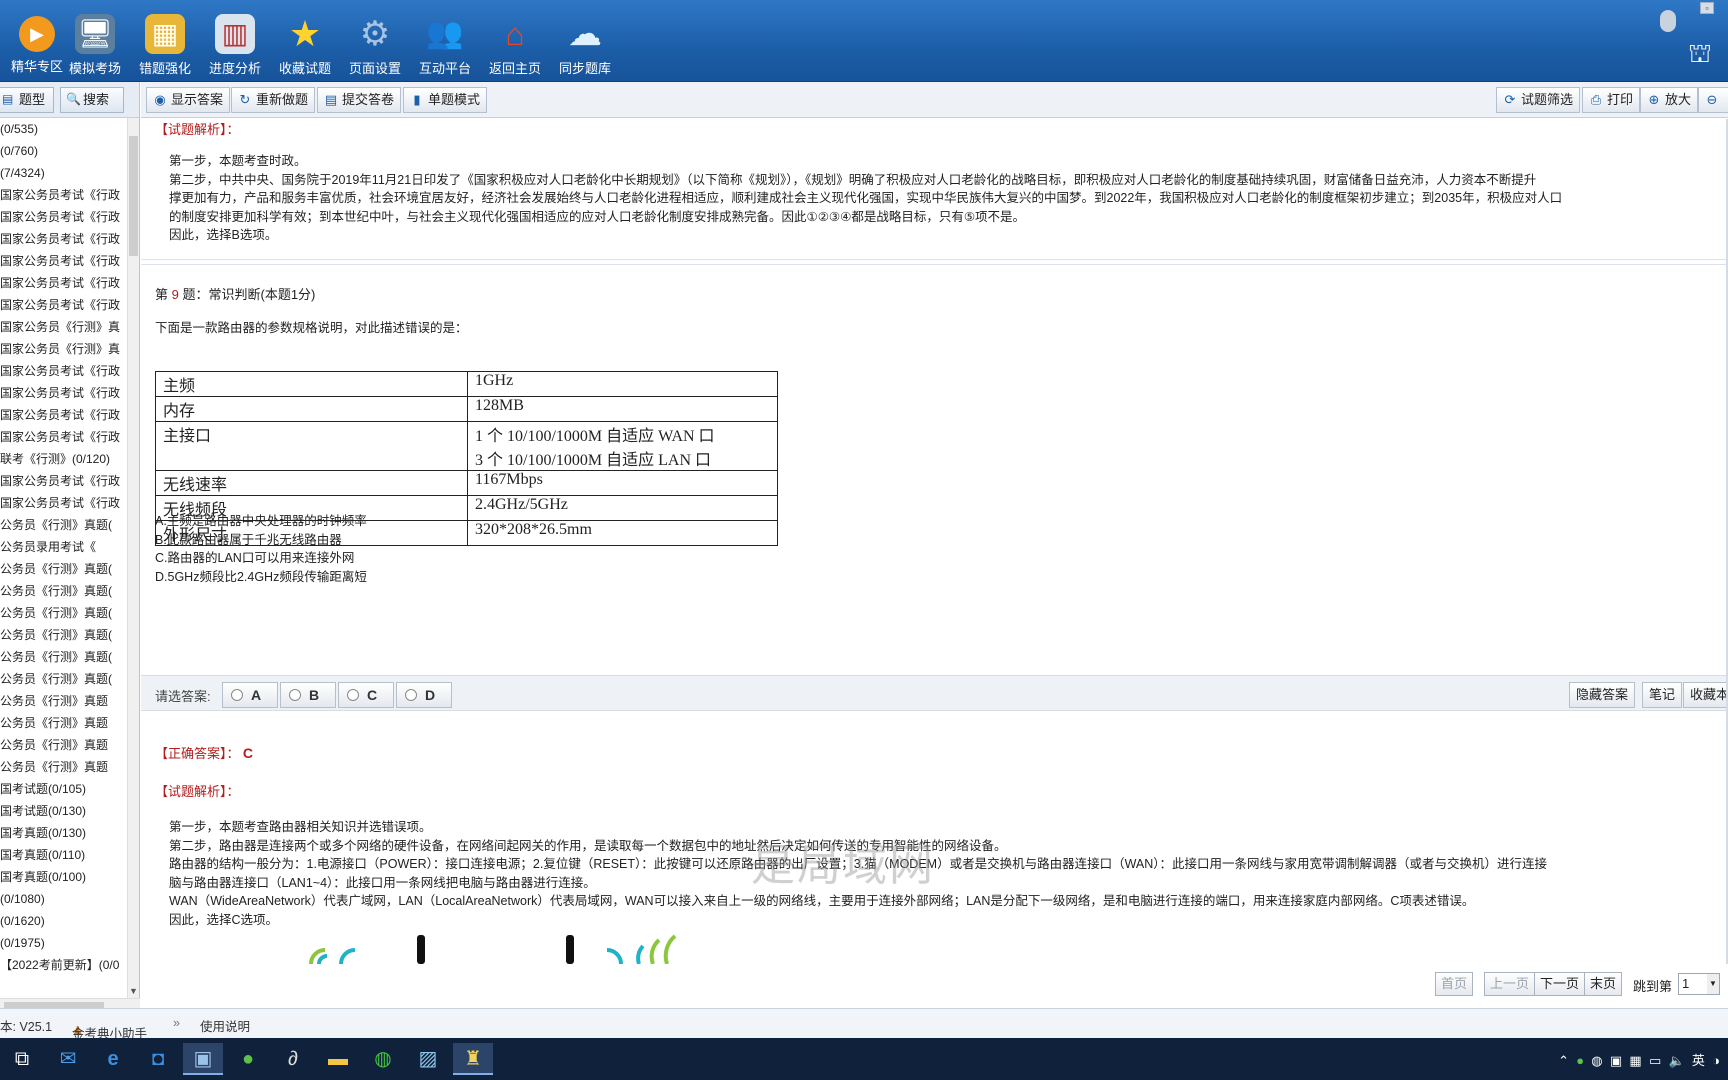  Describe the element at coordinates (1563, 1060) in the screenshot. I see `chevron-up-icon: ⌃` at that location.